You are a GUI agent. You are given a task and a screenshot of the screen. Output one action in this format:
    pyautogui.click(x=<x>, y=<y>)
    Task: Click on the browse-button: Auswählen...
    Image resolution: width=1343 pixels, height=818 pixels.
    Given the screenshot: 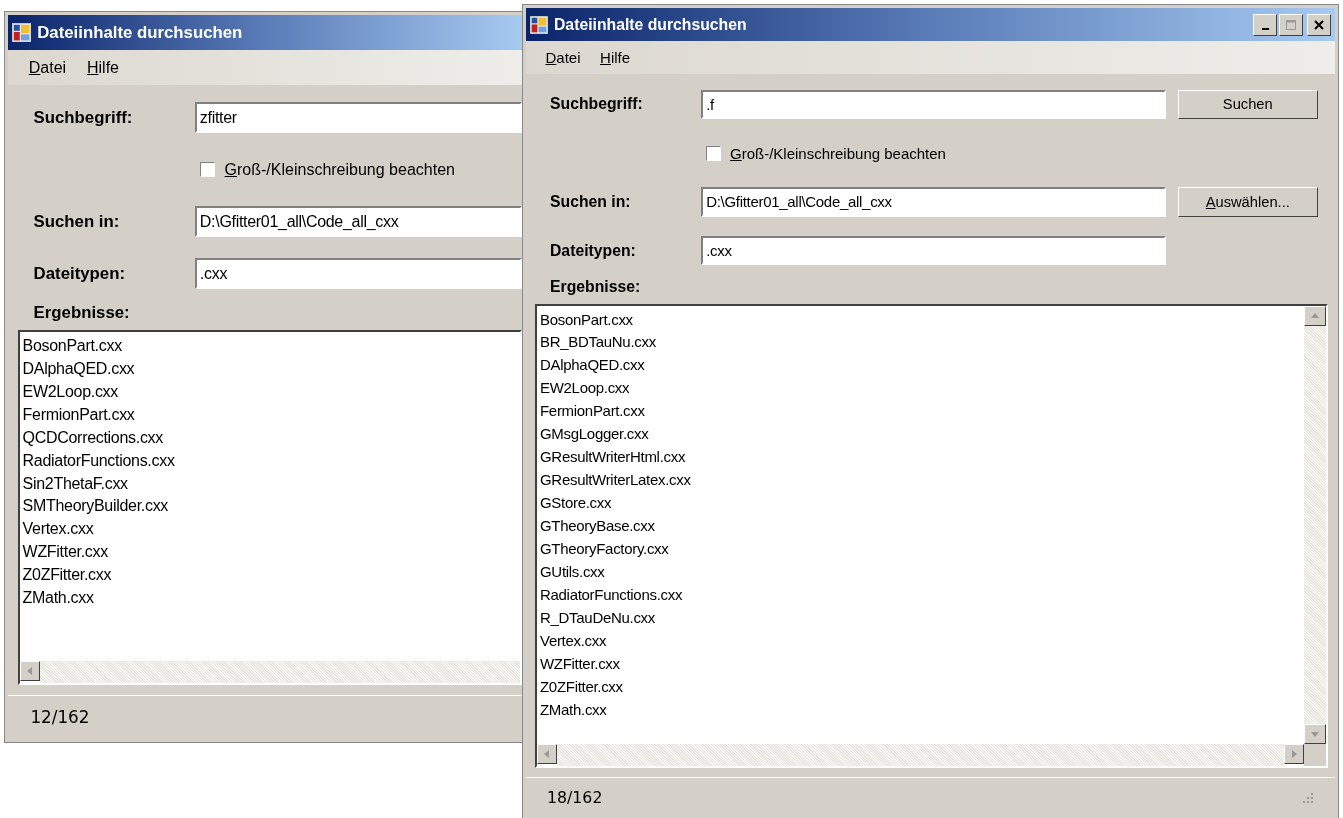 What is the action you would take?
    pyautogui.click(x=1247, y=202)
    